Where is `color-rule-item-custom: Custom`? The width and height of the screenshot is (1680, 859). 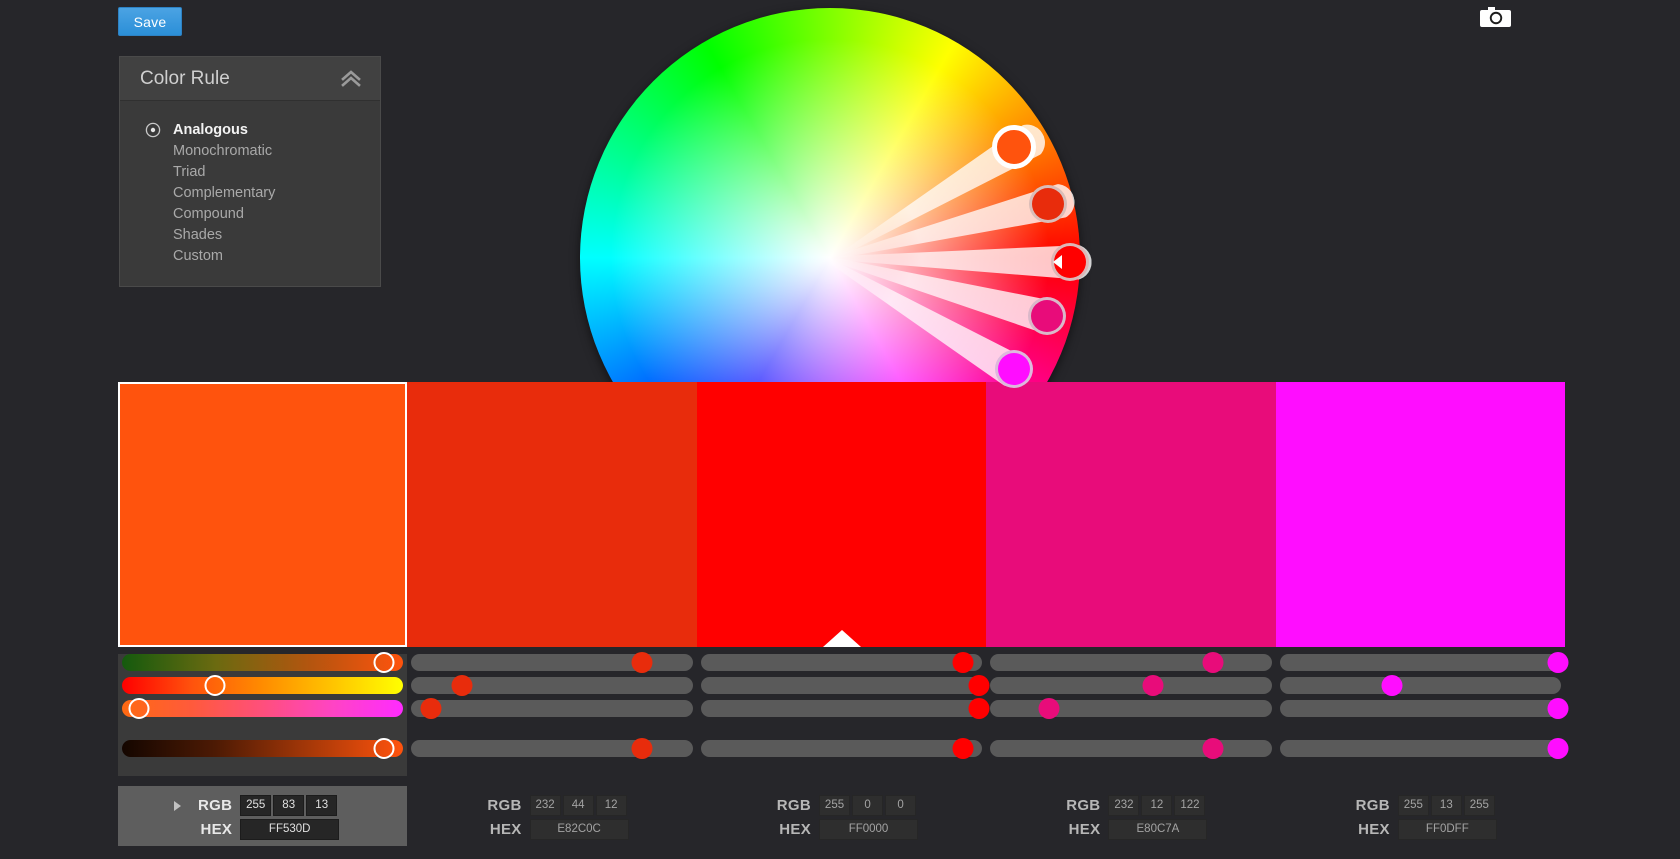
color-rule-item-custom: Custom is located at coordinates (250, 255).